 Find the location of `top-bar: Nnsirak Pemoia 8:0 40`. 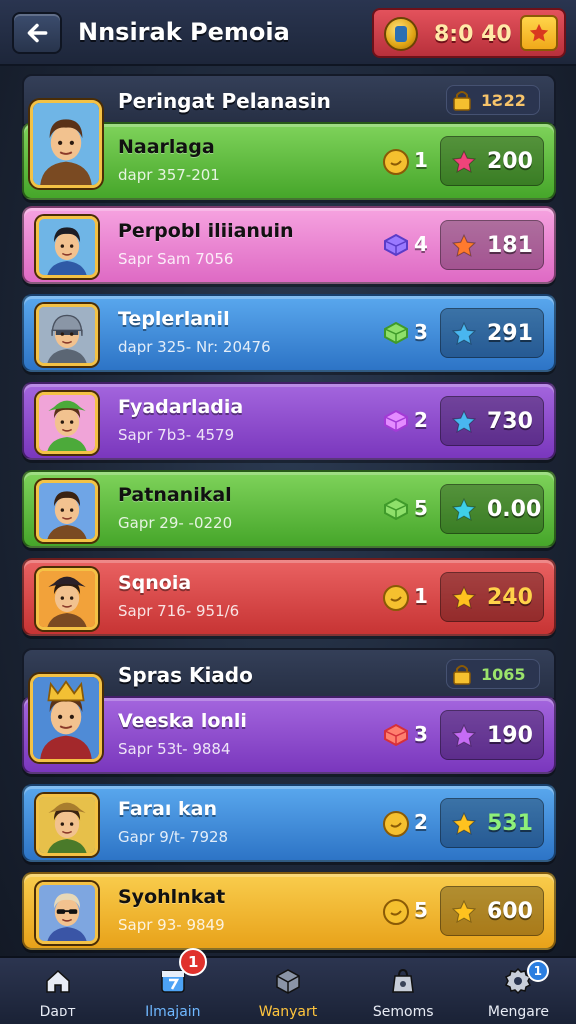

top-bar: Nnsirak Pemoia 8:0 40 is located at coordinates (288, 33).